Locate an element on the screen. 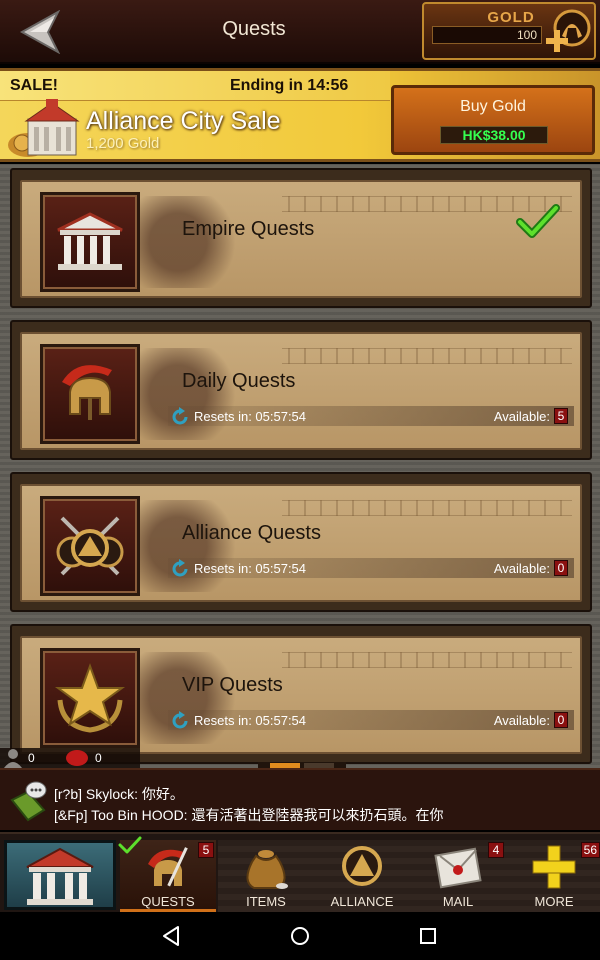  sale-subtitle: 1,200 Gold is located at coordinates (123, 143).